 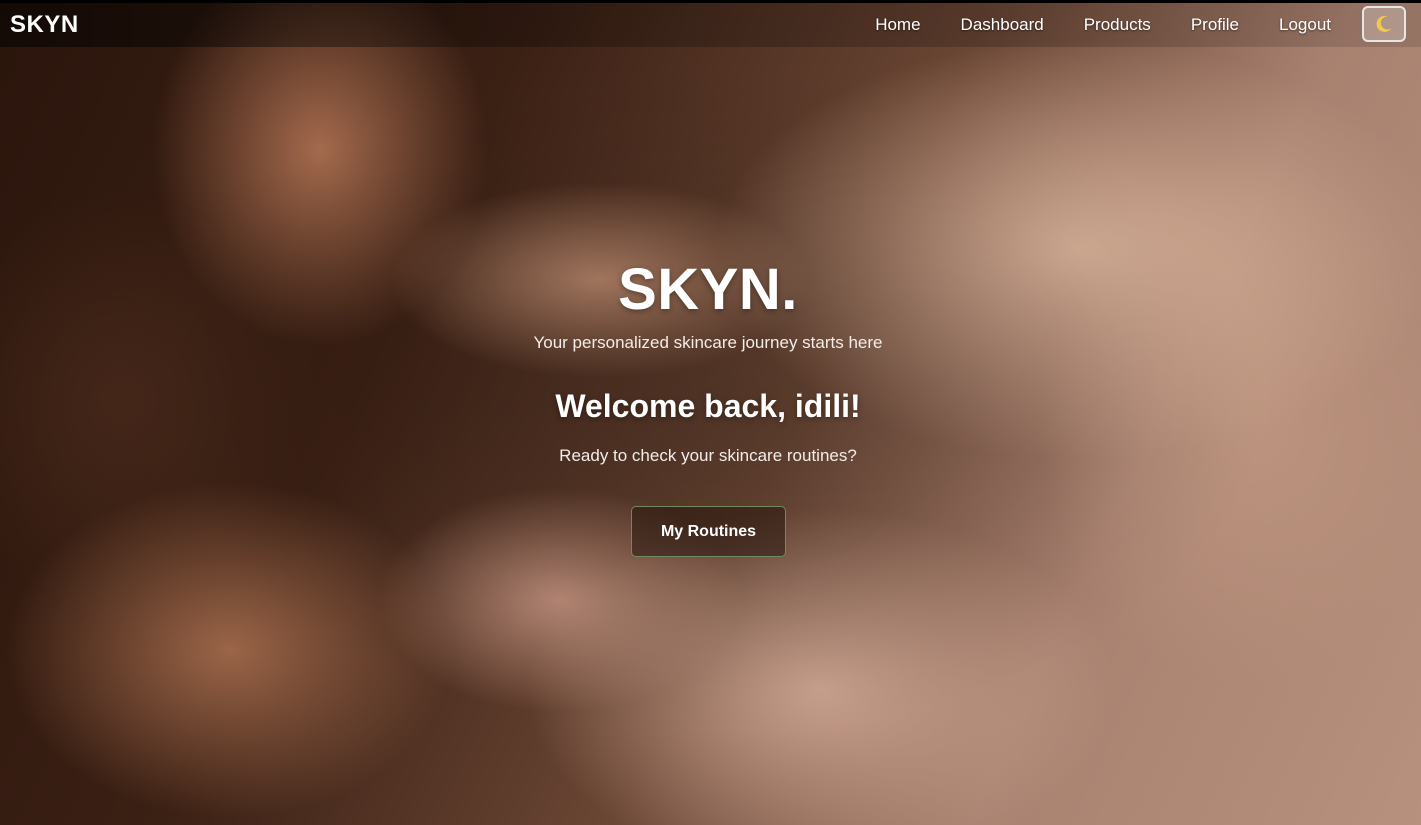 What do you see at coordinates (1002, 25) in the screenshot?
I see `nav-link-dashboard: Dashboard` at bounding box center [1002, 25].